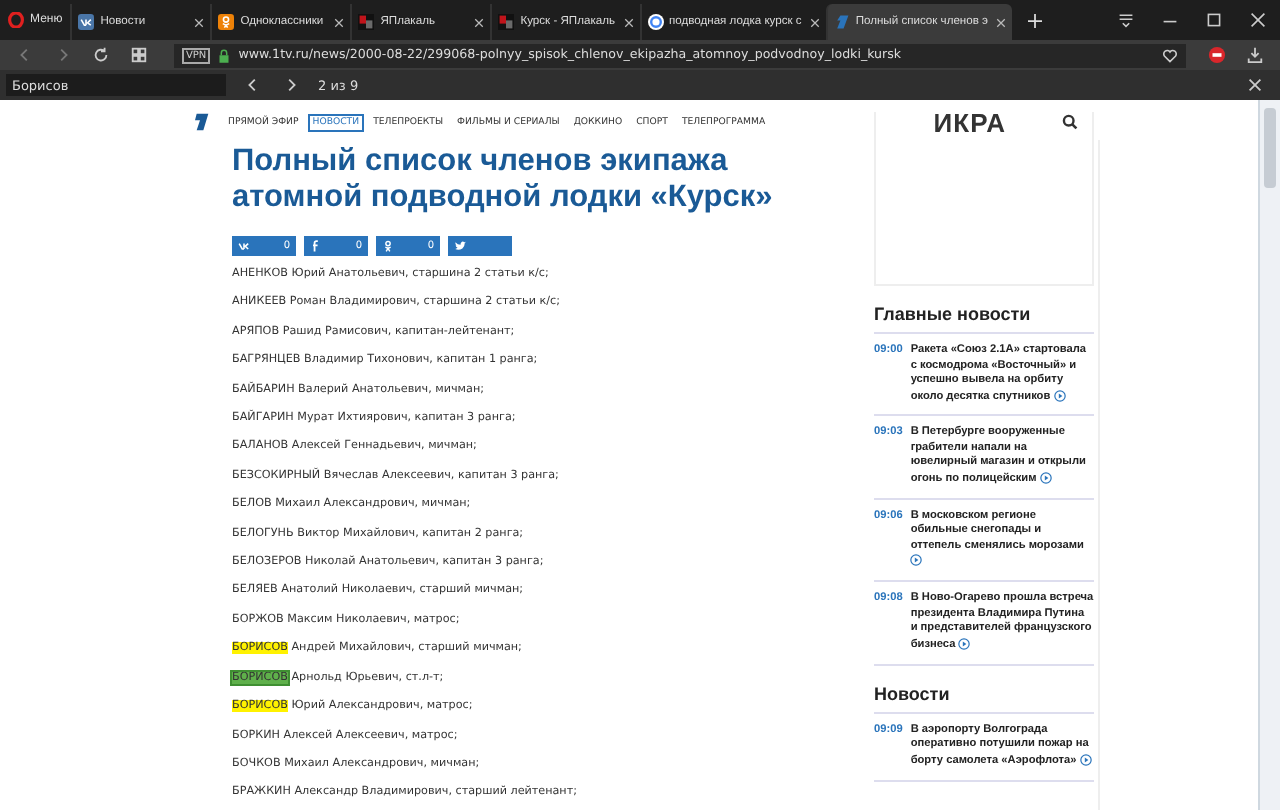 This screenshot has width=1280, height=810. What do you see at coordinates (224, 55) in the screenshot?
I see `lock-icon` at bounding box center [224, 55].